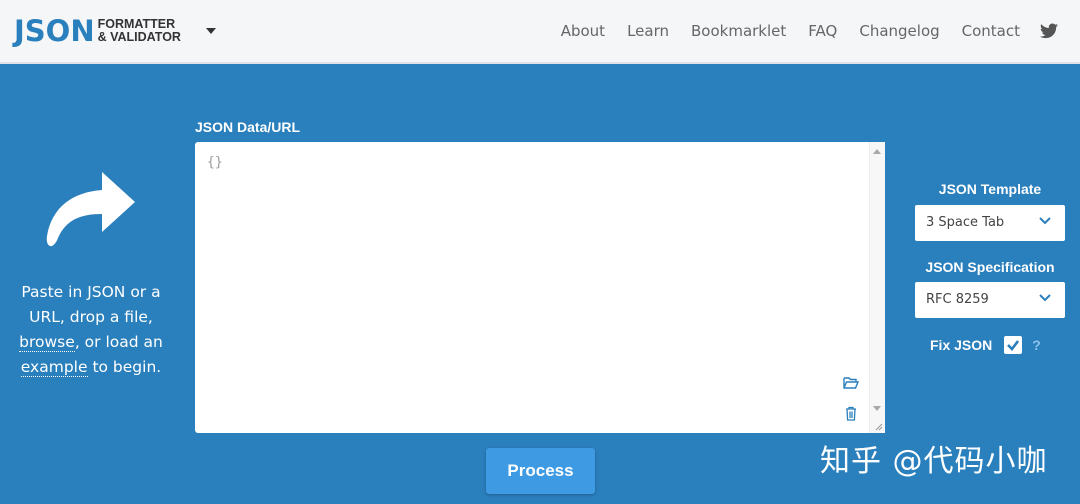 This screenshot has height=504, width=1080. Describe the element at coordinates (899, 31) in the screenshot. I see `nav-link-changelog: Changelog` at that location.